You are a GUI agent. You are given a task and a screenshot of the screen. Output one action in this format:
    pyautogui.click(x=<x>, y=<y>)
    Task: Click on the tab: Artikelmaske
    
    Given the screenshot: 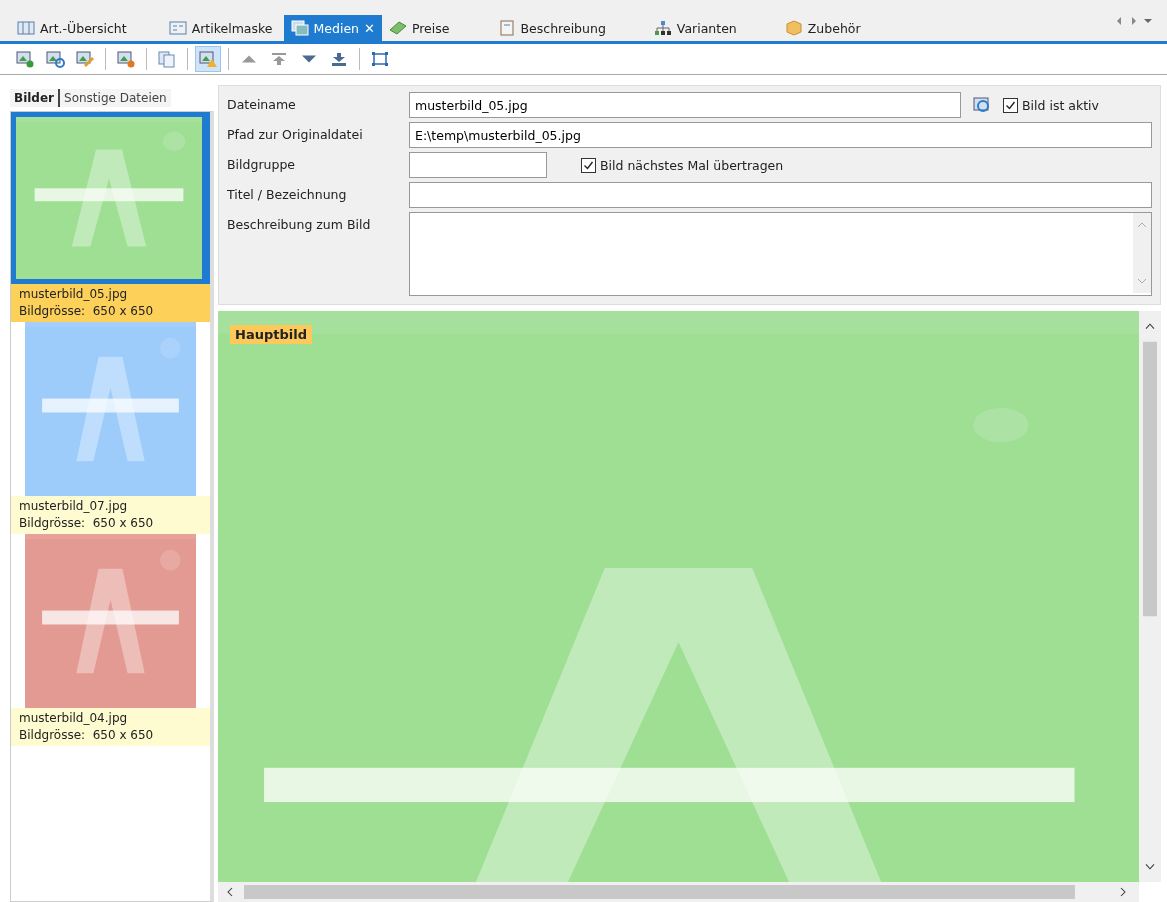 What is the action you would take?
    pyautogui.click(x=220, y=28)
    